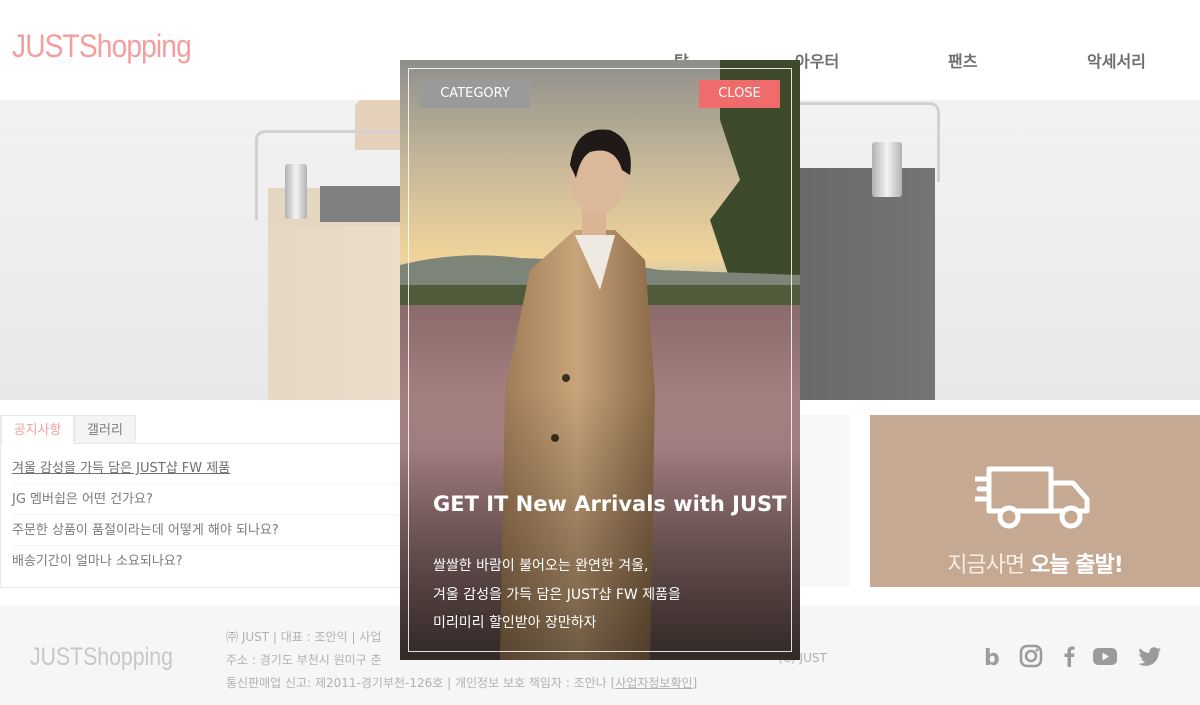 The image size is (1200, 705). I want to click on category-button: CATEGORY, so click(475, 94).